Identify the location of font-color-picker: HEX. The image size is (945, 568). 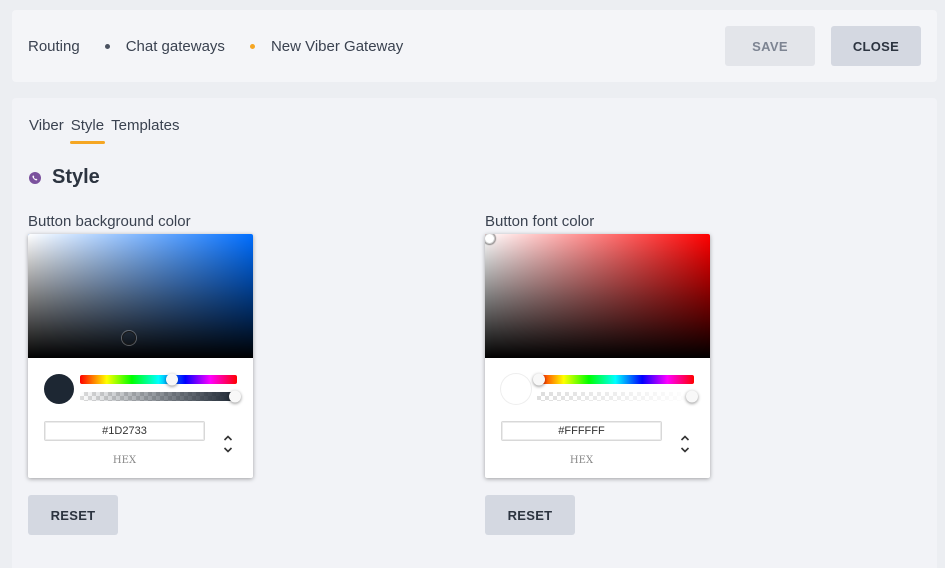
(597, 356).